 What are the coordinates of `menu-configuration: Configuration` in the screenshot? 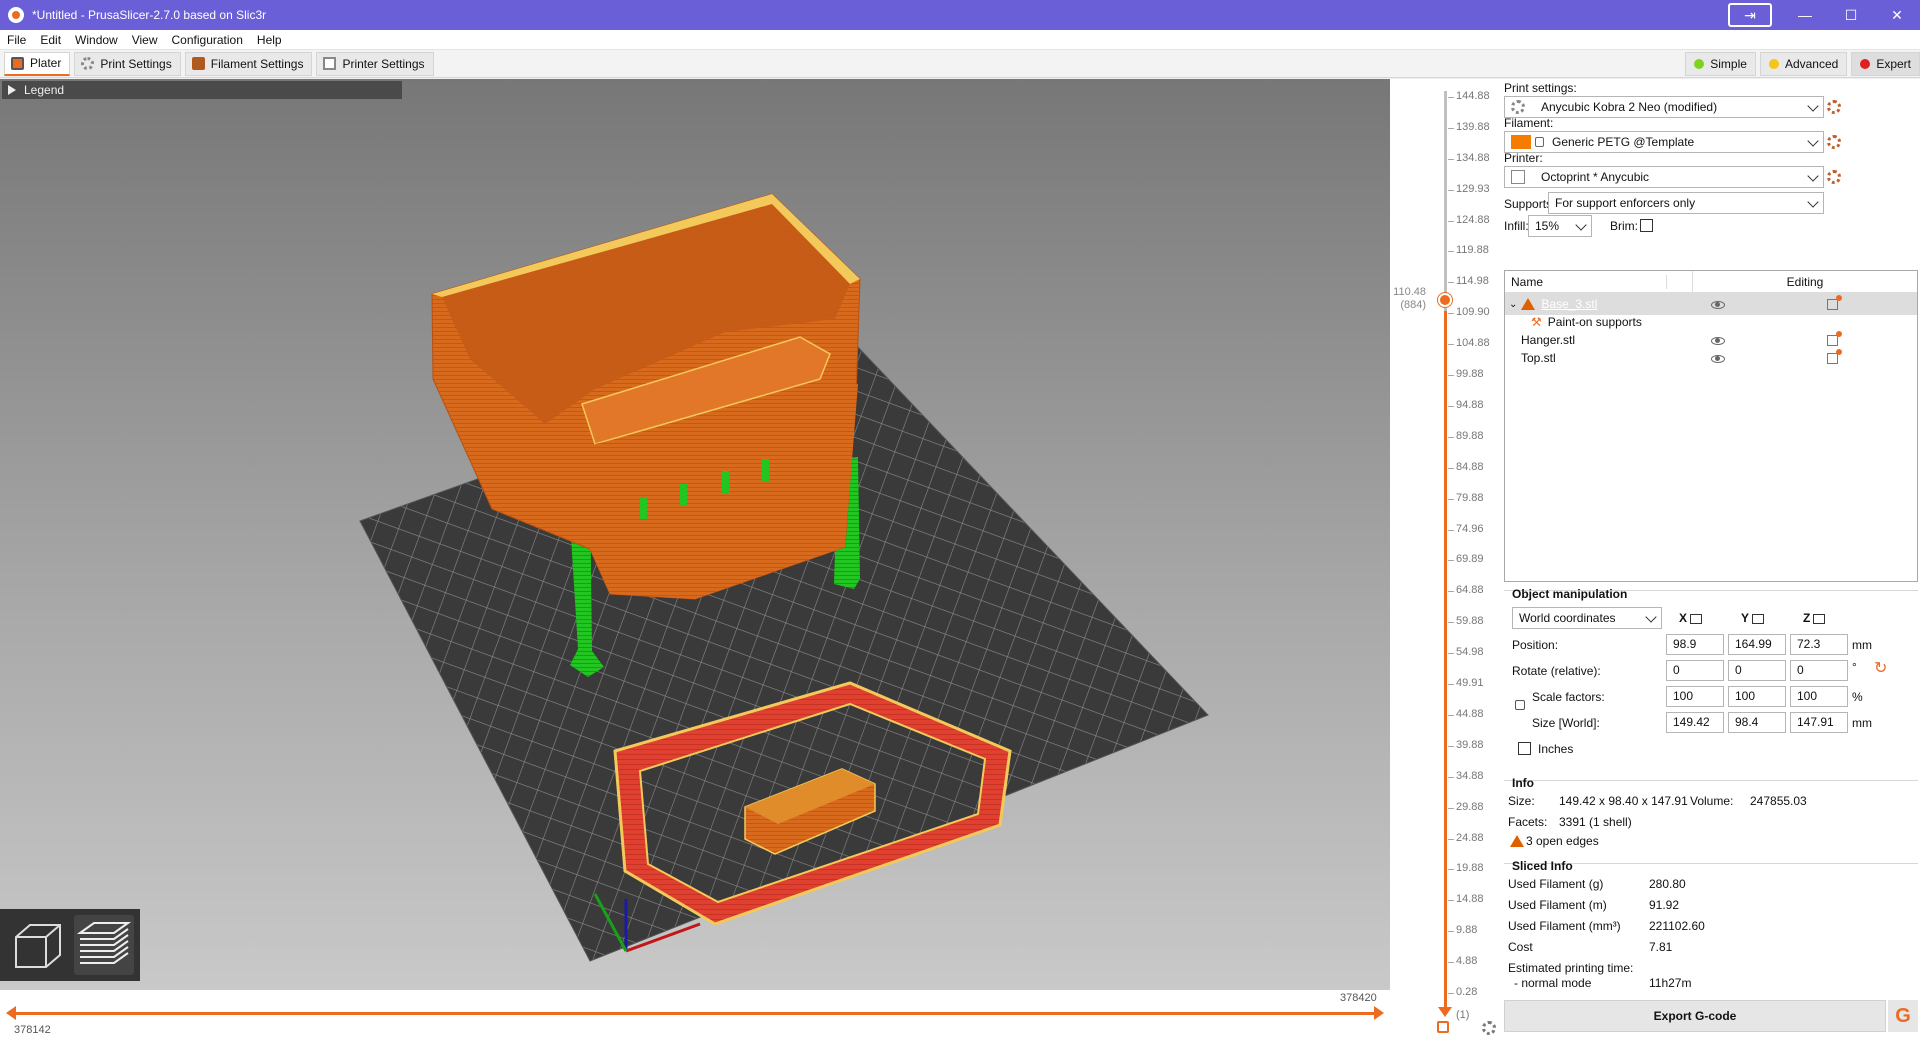 It's located at (207, 40).